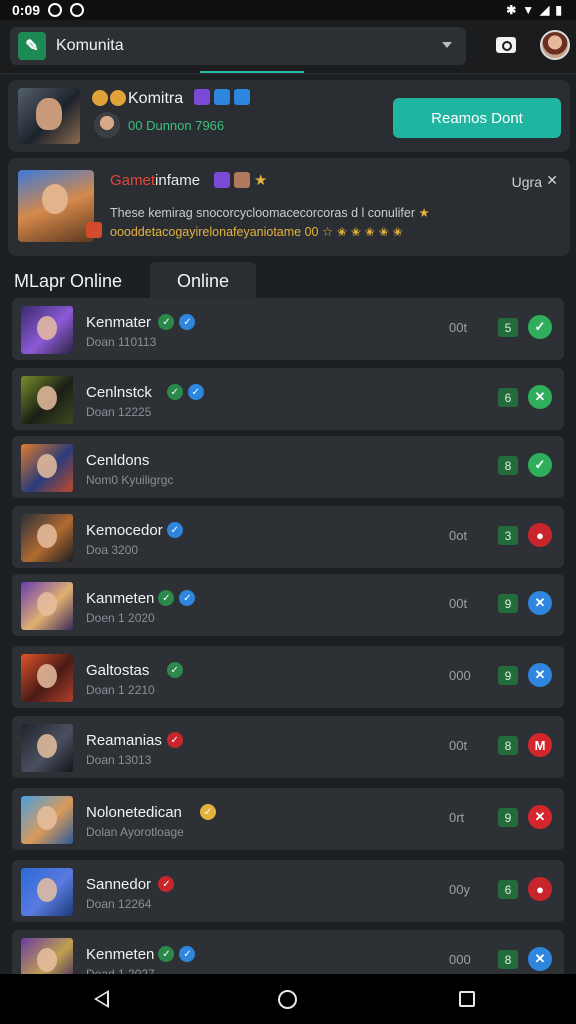 The width and height of the screenshot is (576, 1024). Describe the element at coordinates (287, 999) in the screenshot. I see `home-icon` at that location.